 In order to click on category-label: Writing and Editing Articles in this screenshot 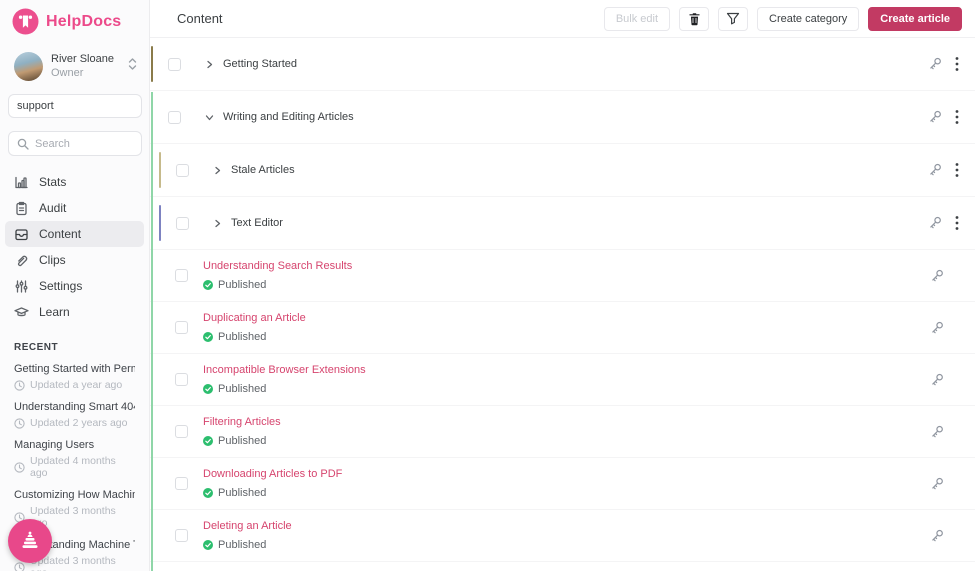, I will do `click(288, 117)`.